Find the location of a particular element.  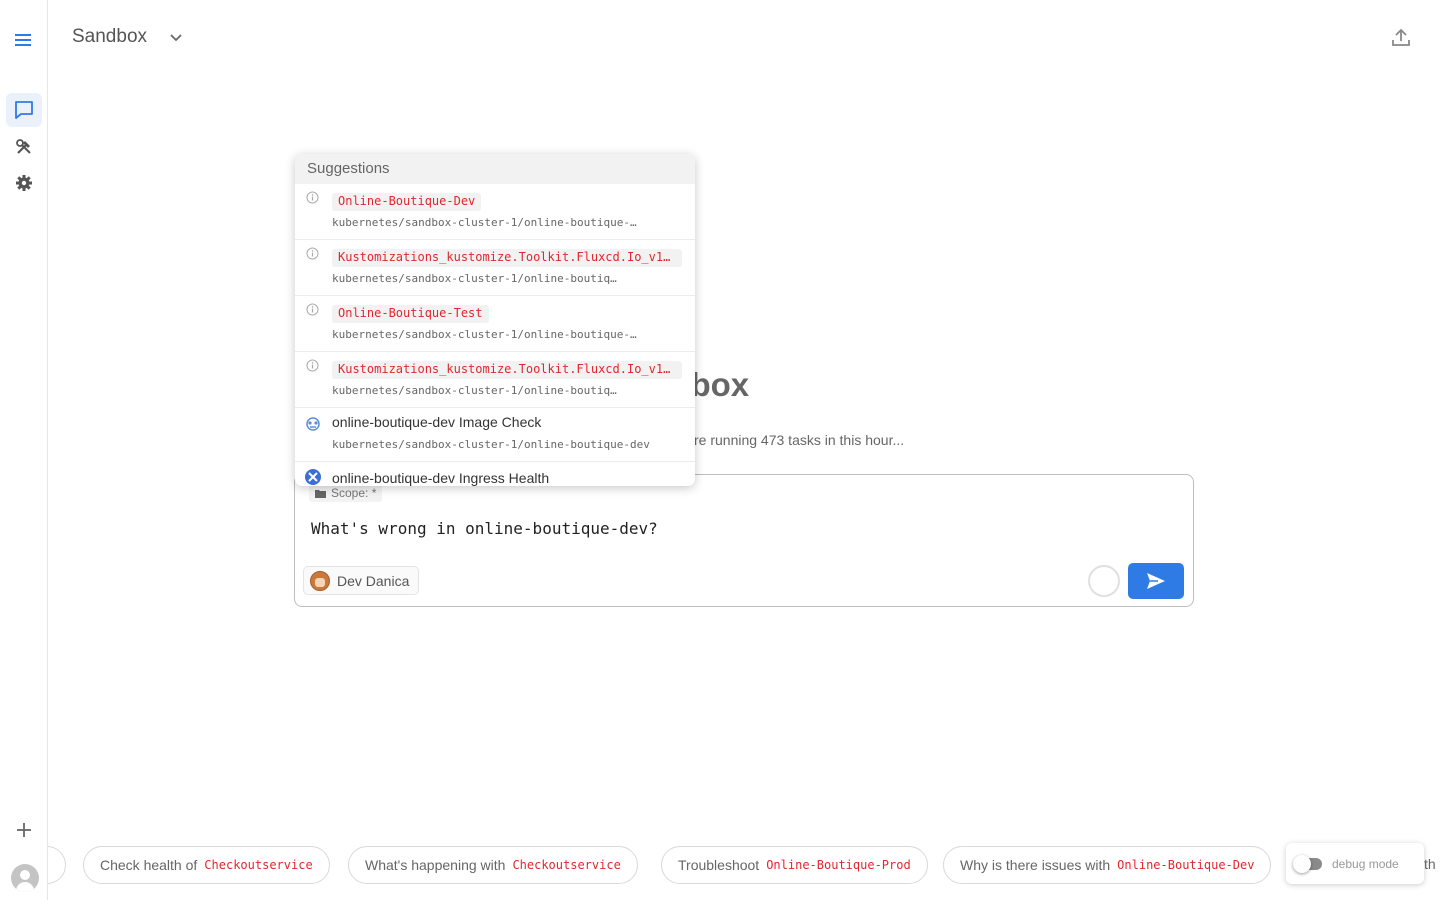

chat-icon is located at coordinates (24, 110).